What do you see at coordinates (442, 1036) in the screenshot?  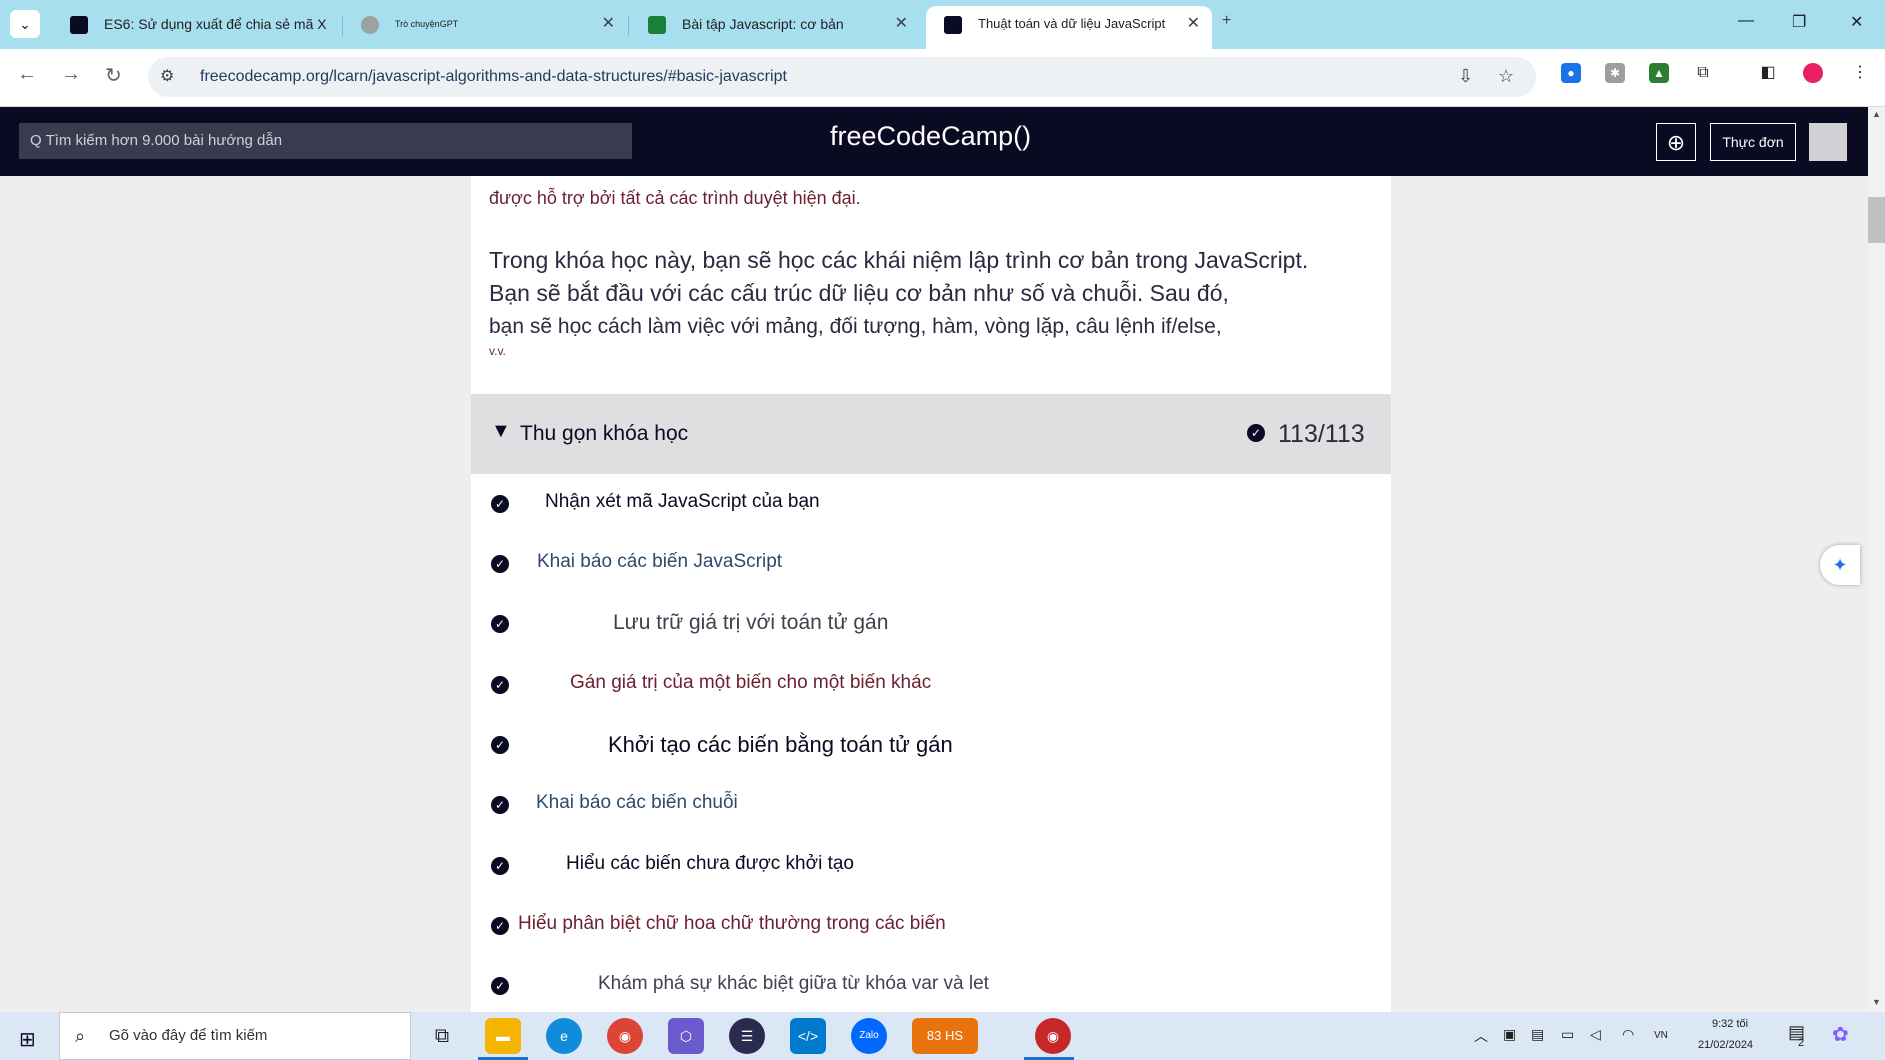 I see `task-view-icon: ⧉` at bounding box center [442, 1036].